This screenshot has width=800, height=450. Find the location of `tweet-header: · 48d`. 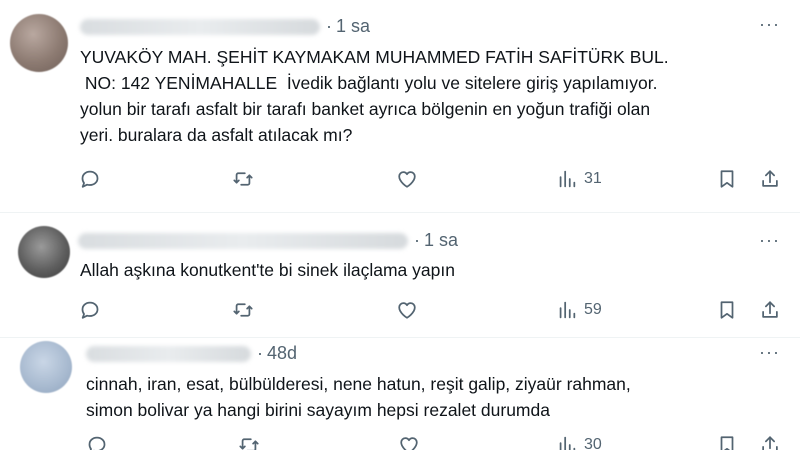

tweet-header: · 48d is located at coordinates (191, 353).